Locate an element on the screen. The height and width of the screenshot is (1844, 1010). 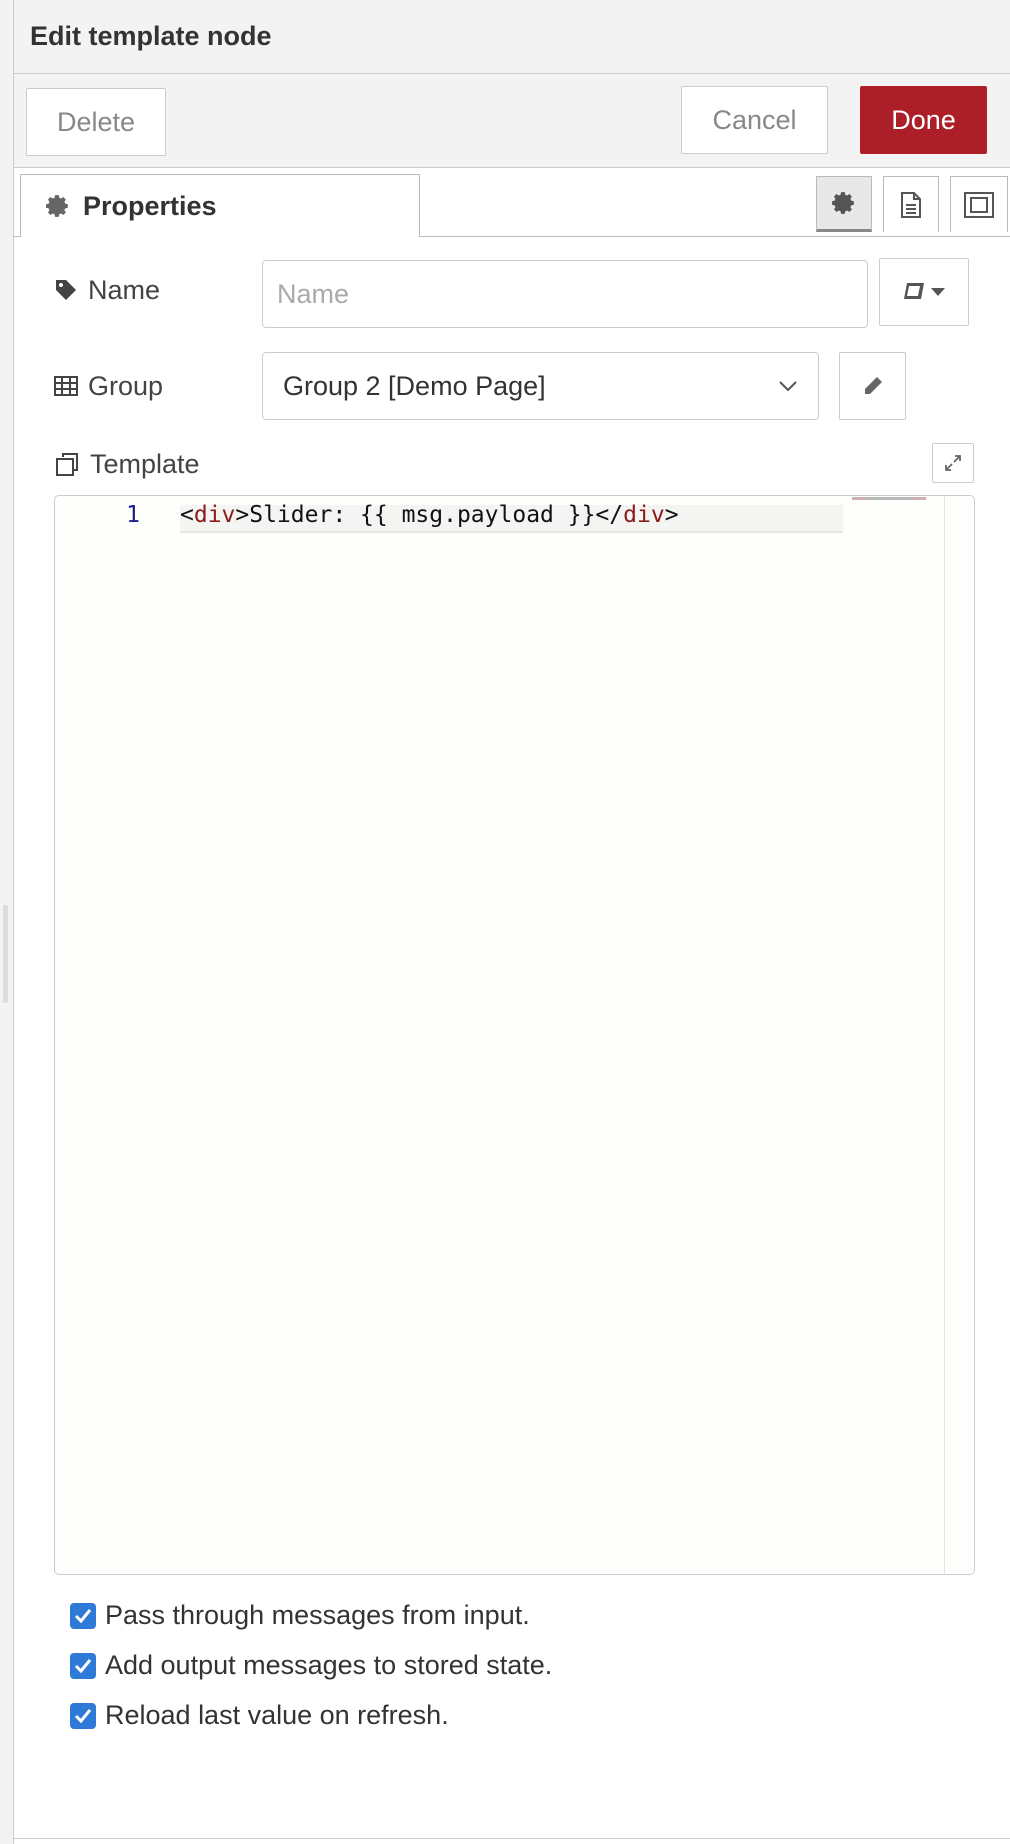
group-label: Group is located at coordinates (126, 386).